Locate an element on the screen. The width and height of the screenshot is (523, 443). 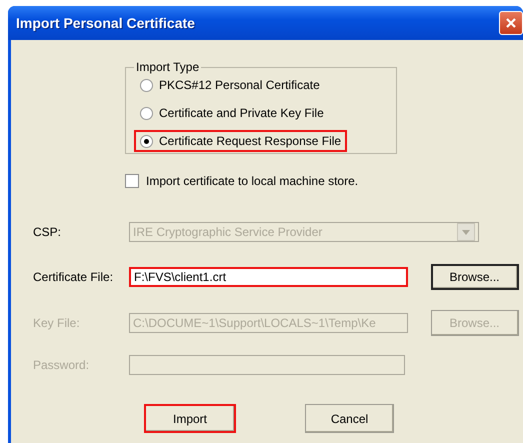
close-icon is located at coordinates (511, 23).